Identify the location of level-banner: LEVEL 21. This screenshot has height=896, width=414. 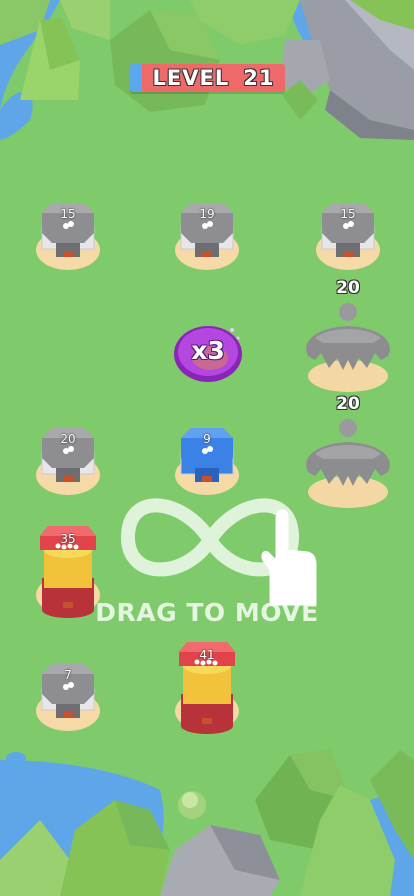
(207, 78).